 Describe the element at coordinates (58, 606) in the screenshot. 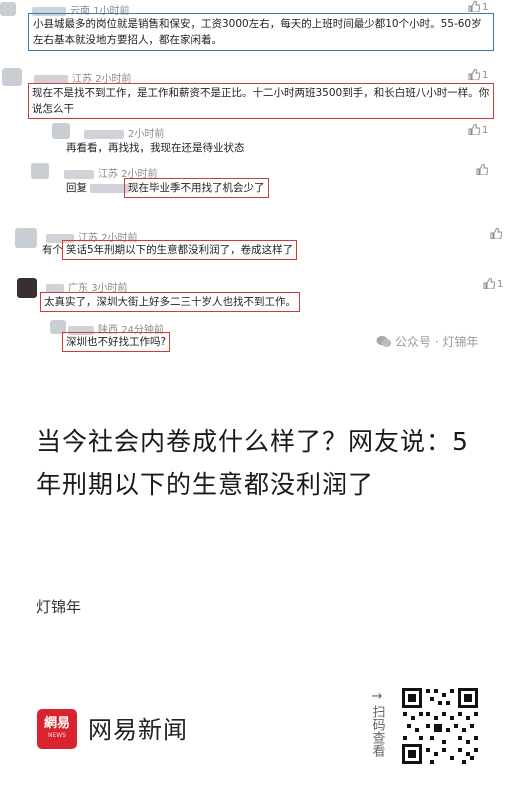

I see `article-author: 灯锦年` at that location.